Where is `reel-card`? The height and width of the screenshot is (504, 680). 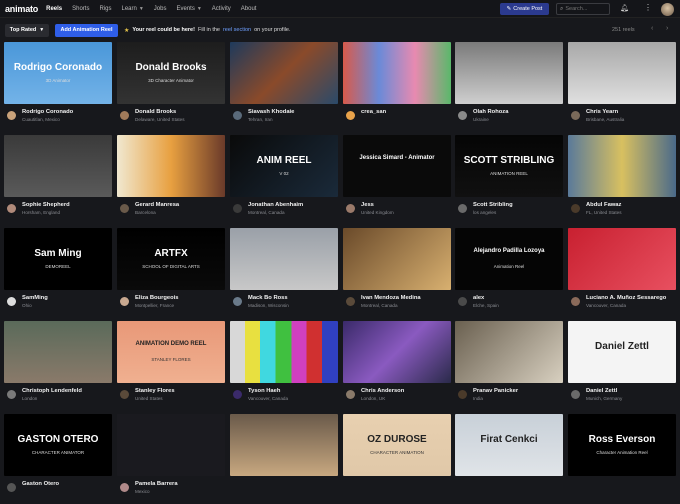 reel-card is located at coordinates (284, 459).